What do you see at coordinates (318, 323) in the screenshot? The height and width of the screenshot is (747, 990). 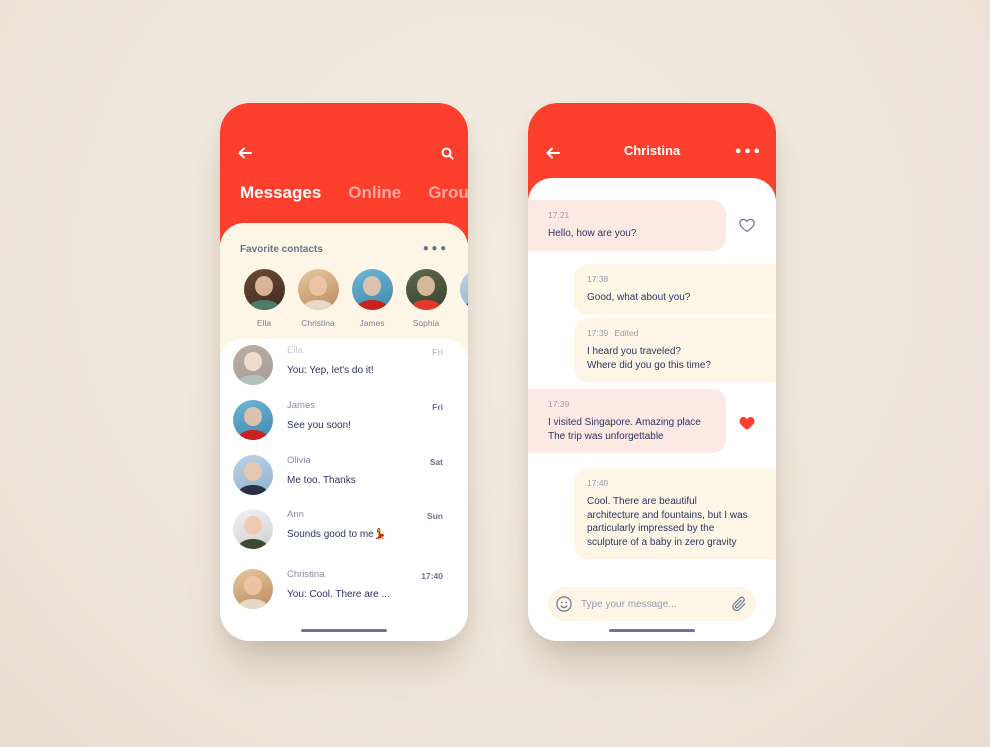 I see `contact-name: Christina` at bounding box center [318, 323].